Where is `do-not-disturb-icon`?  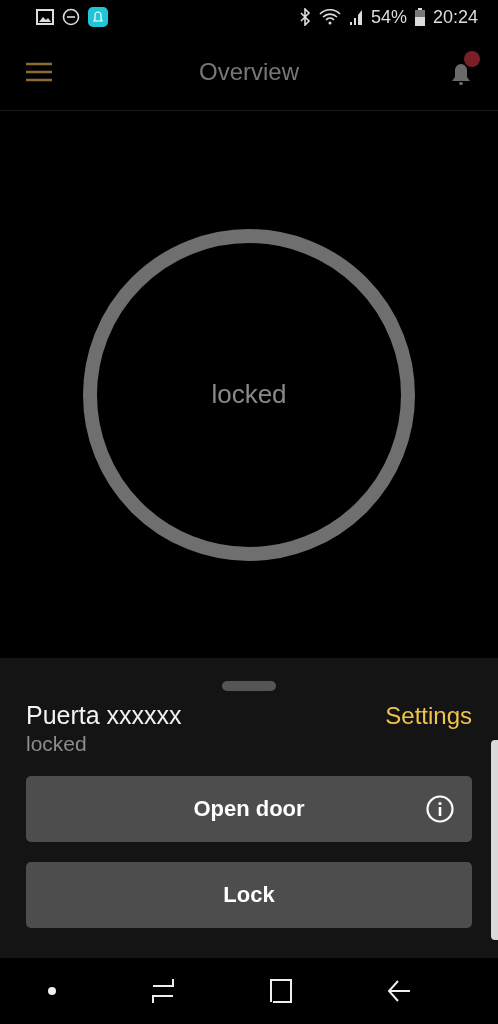 do-not-disturb-icon is located at coordinates (71, 17).